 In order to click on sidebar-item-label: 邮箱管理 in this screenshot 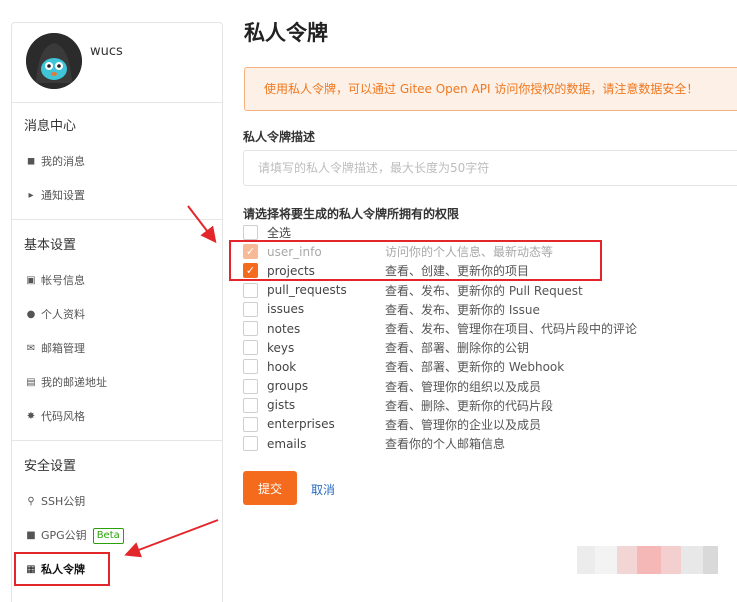, I will do `click(63, 348)`.